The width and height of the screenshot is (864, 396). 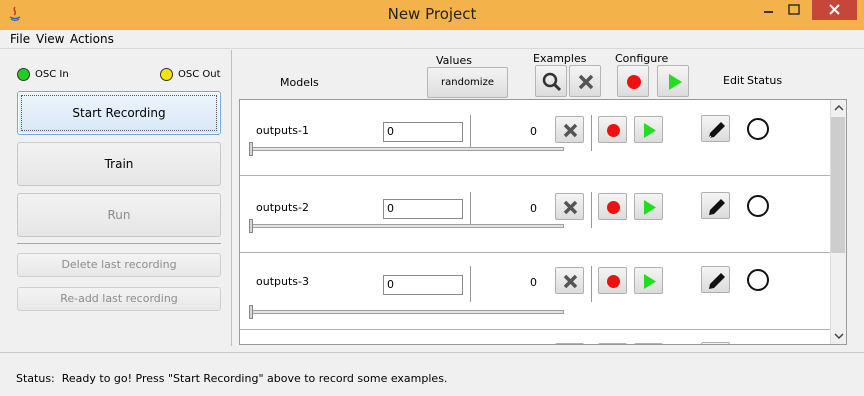 I want to click on record-all-button, so click(x=633, y=81).